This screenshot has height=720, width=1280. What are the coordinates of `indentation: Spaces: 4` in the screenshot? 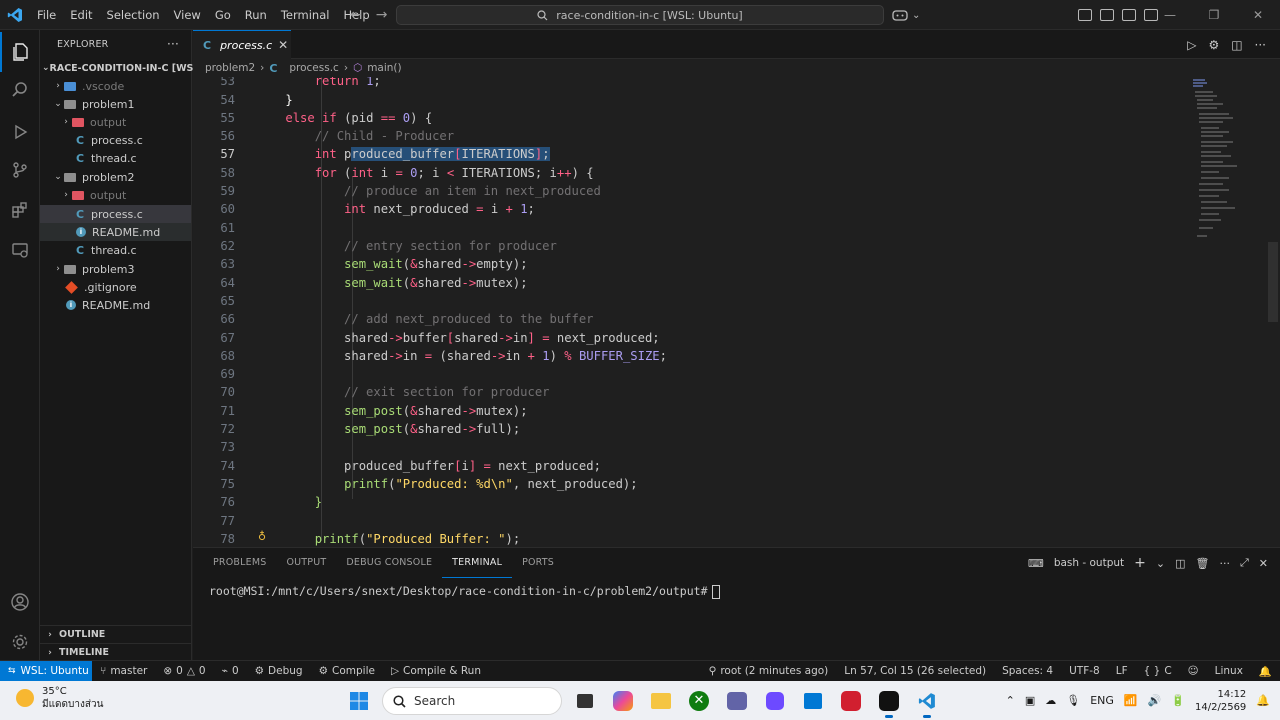 It's located at (1027, 671).